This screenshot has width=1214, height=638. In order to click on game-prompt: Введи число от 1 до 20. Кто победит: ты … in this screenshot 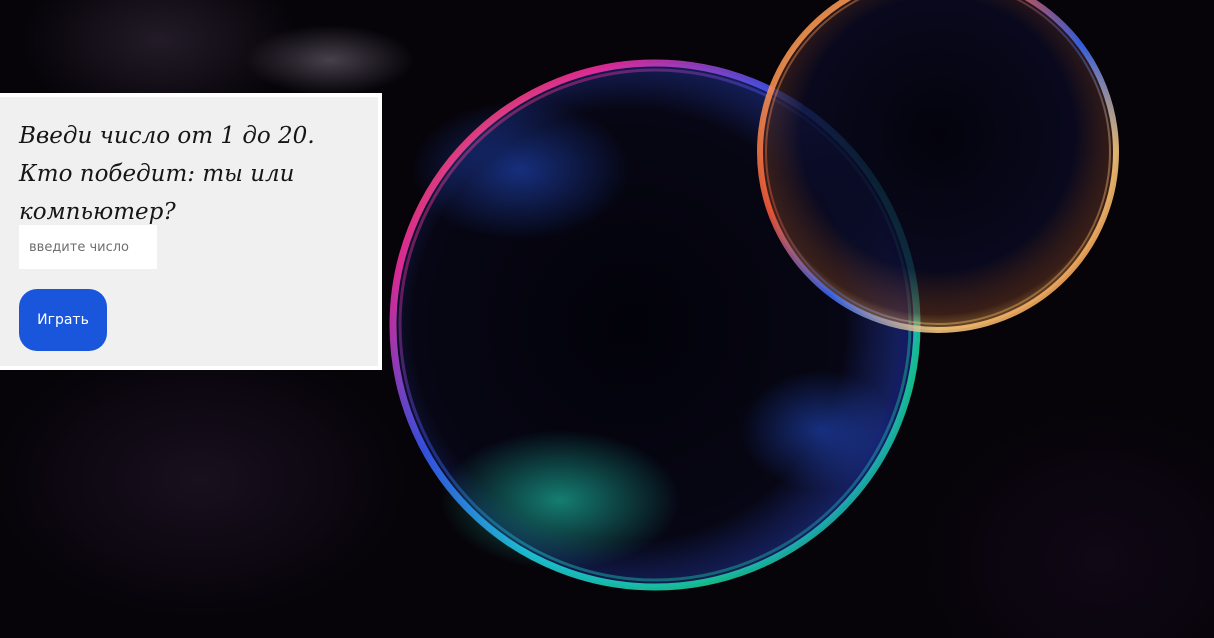, I will do `click(191, 174)`.